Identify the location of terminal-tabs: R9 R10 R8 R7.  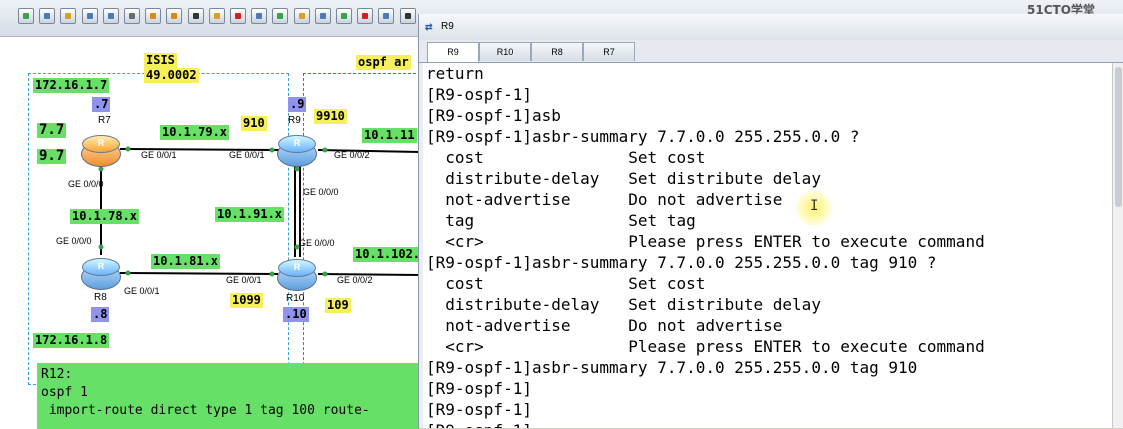
(771, 51).